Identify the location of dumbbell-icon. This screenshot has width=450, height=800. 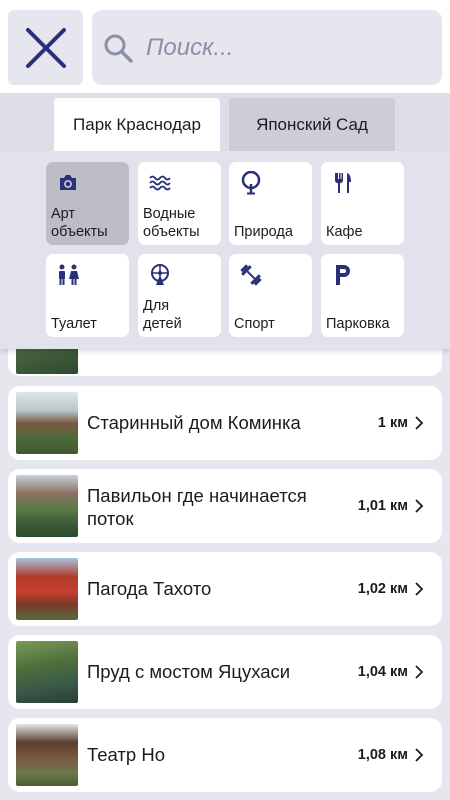
(251, 275).